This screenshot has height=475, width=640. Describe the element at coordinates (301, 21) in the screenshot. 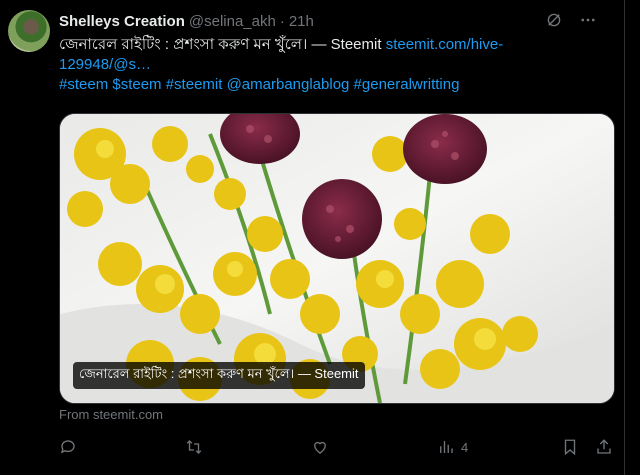

I see `post-time: 21h` at that location.